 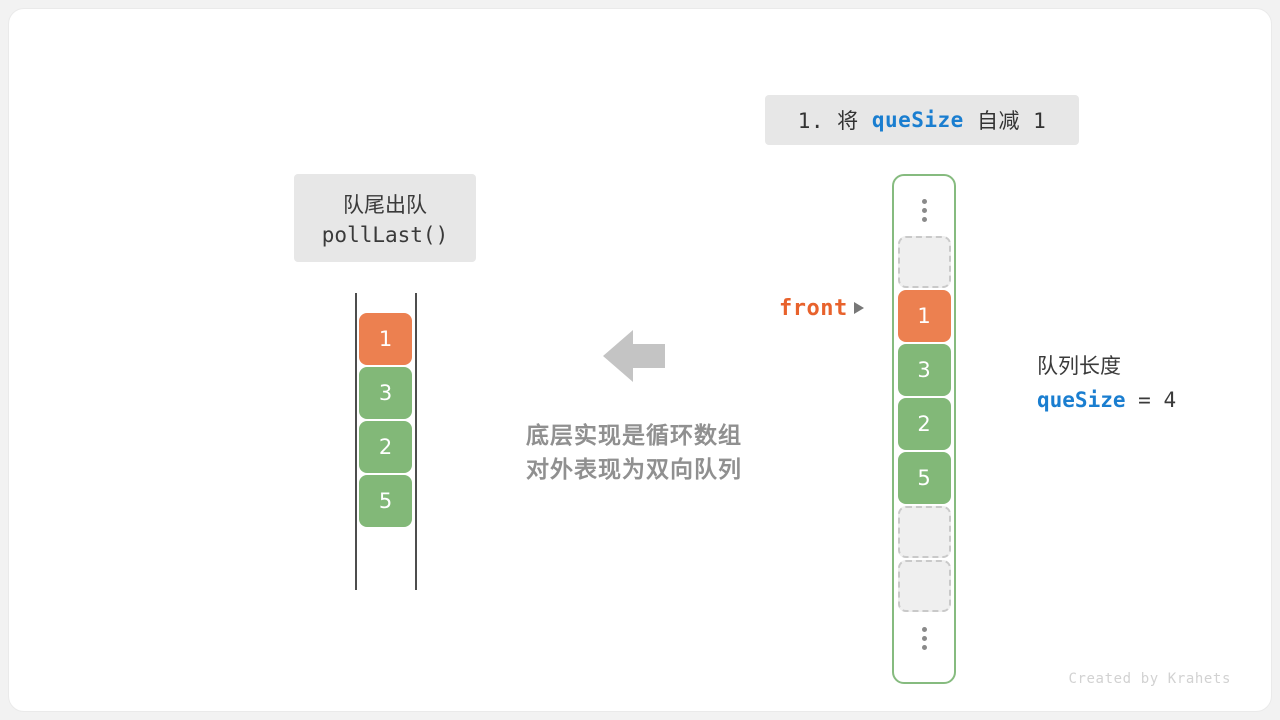 What do you see at coordinates (924, 210) in the screenshot?
I see `vertical-ellipsis-icon-top` at bounding box center [924, 210].